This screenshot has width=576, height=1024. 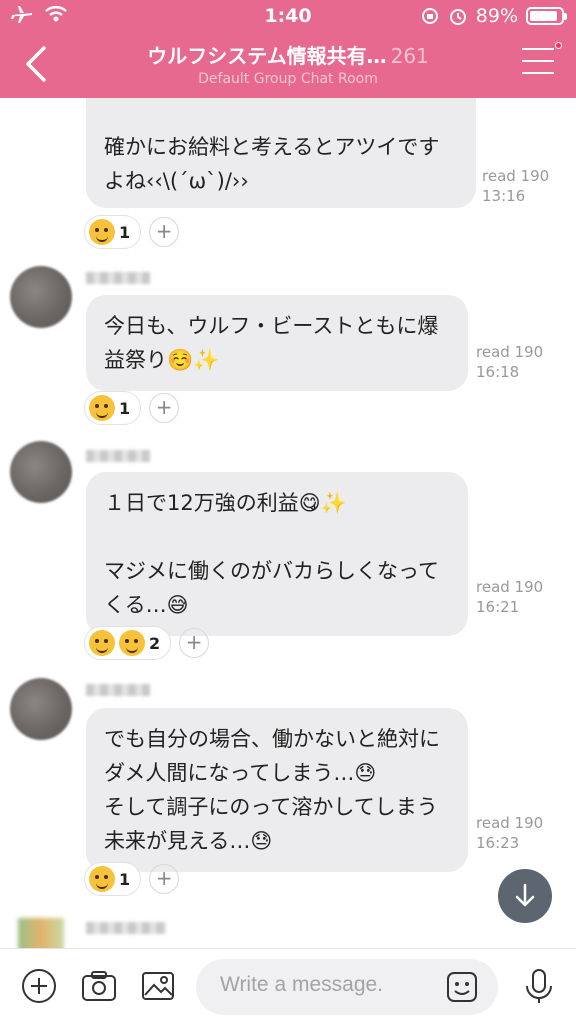 I want to click on battery-level, so click(x=543, y=16).